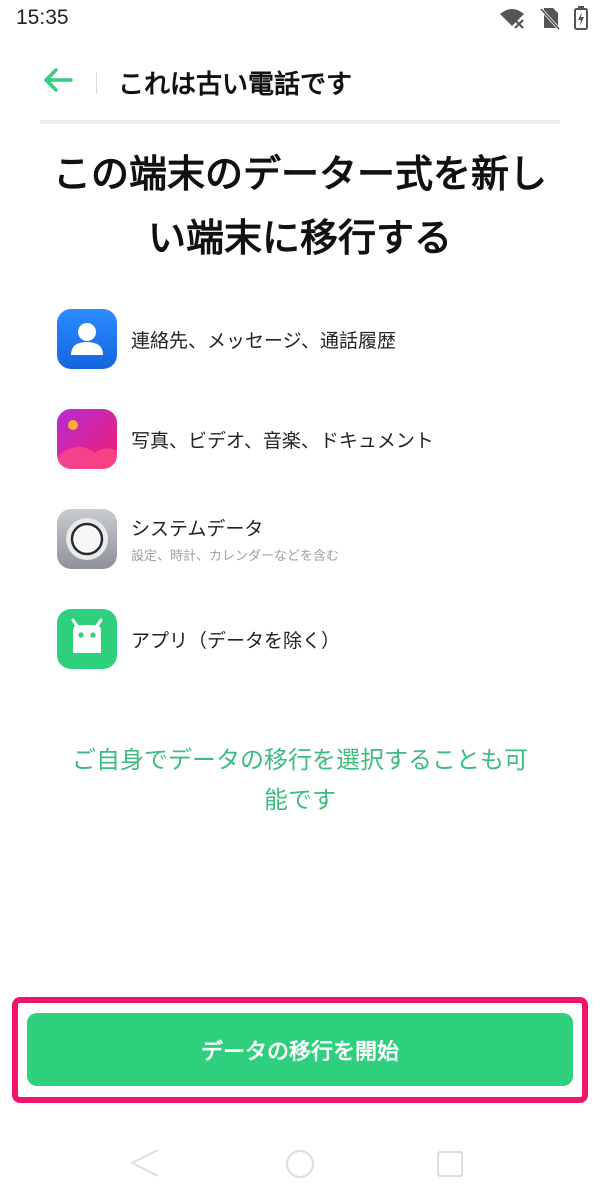 This screenshot has height=1200, width=600. I want to click on note-line-2: 能です, so click(300, 800).